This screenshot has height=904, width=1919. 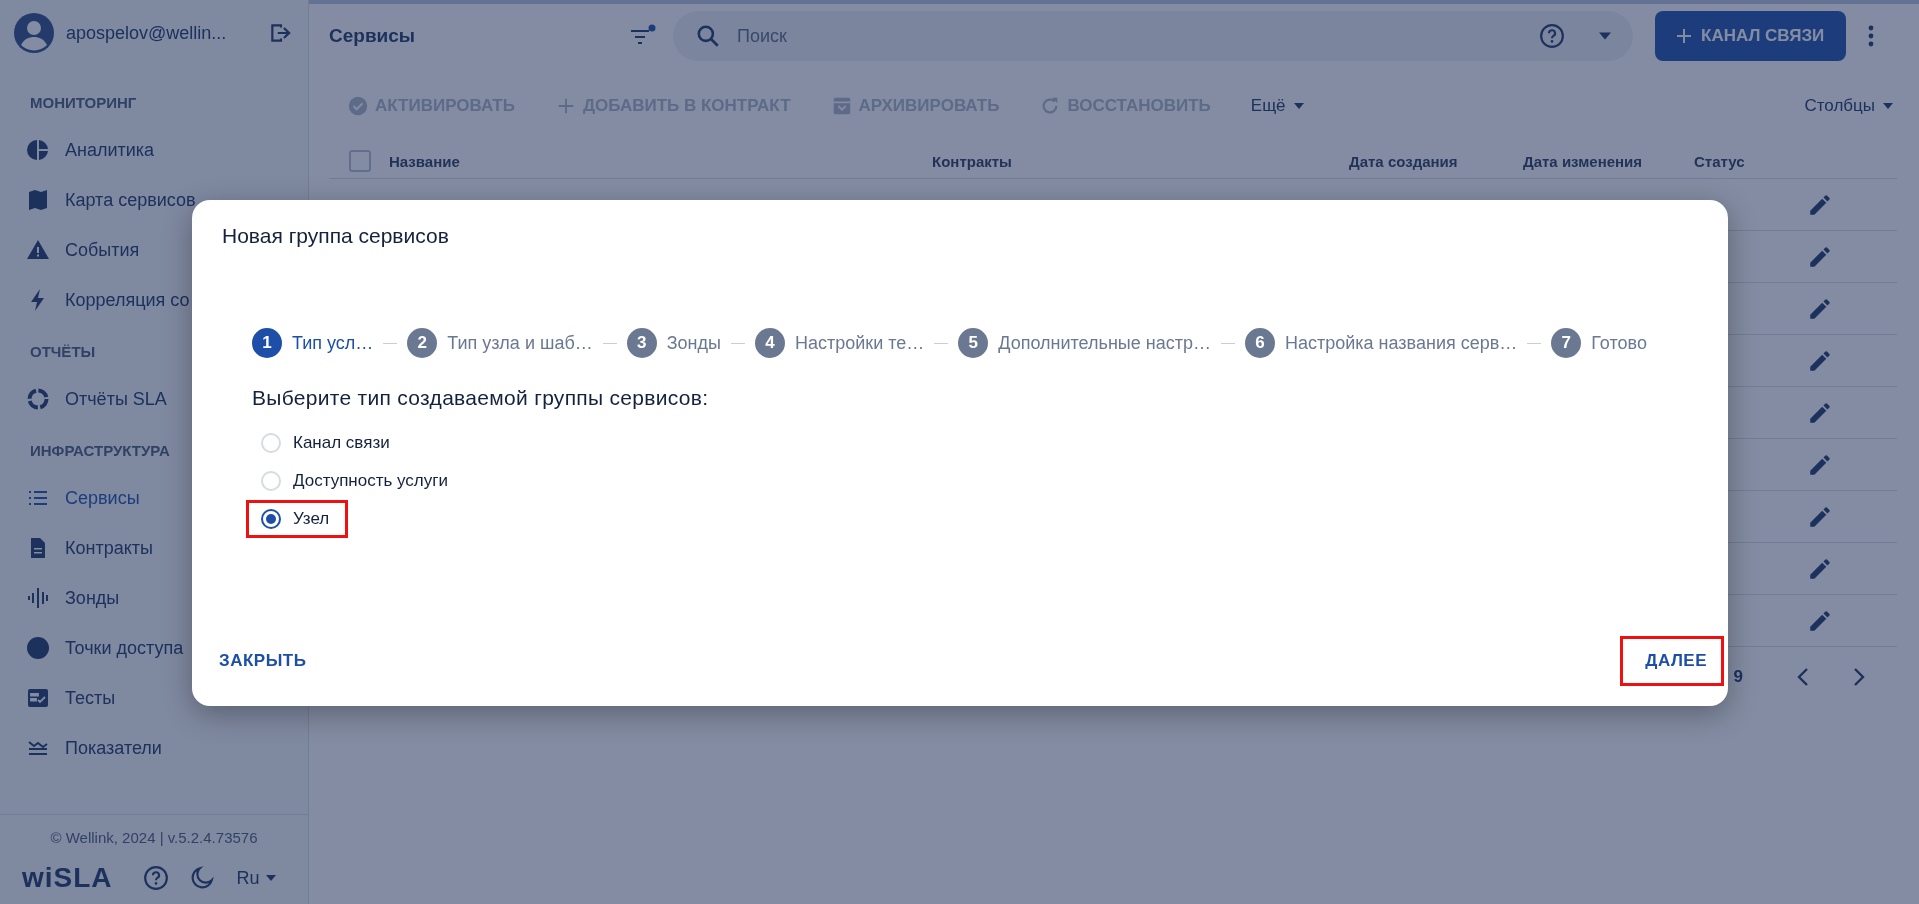 I want to click on step-number-badge: 3, so click(x=641, y=343).